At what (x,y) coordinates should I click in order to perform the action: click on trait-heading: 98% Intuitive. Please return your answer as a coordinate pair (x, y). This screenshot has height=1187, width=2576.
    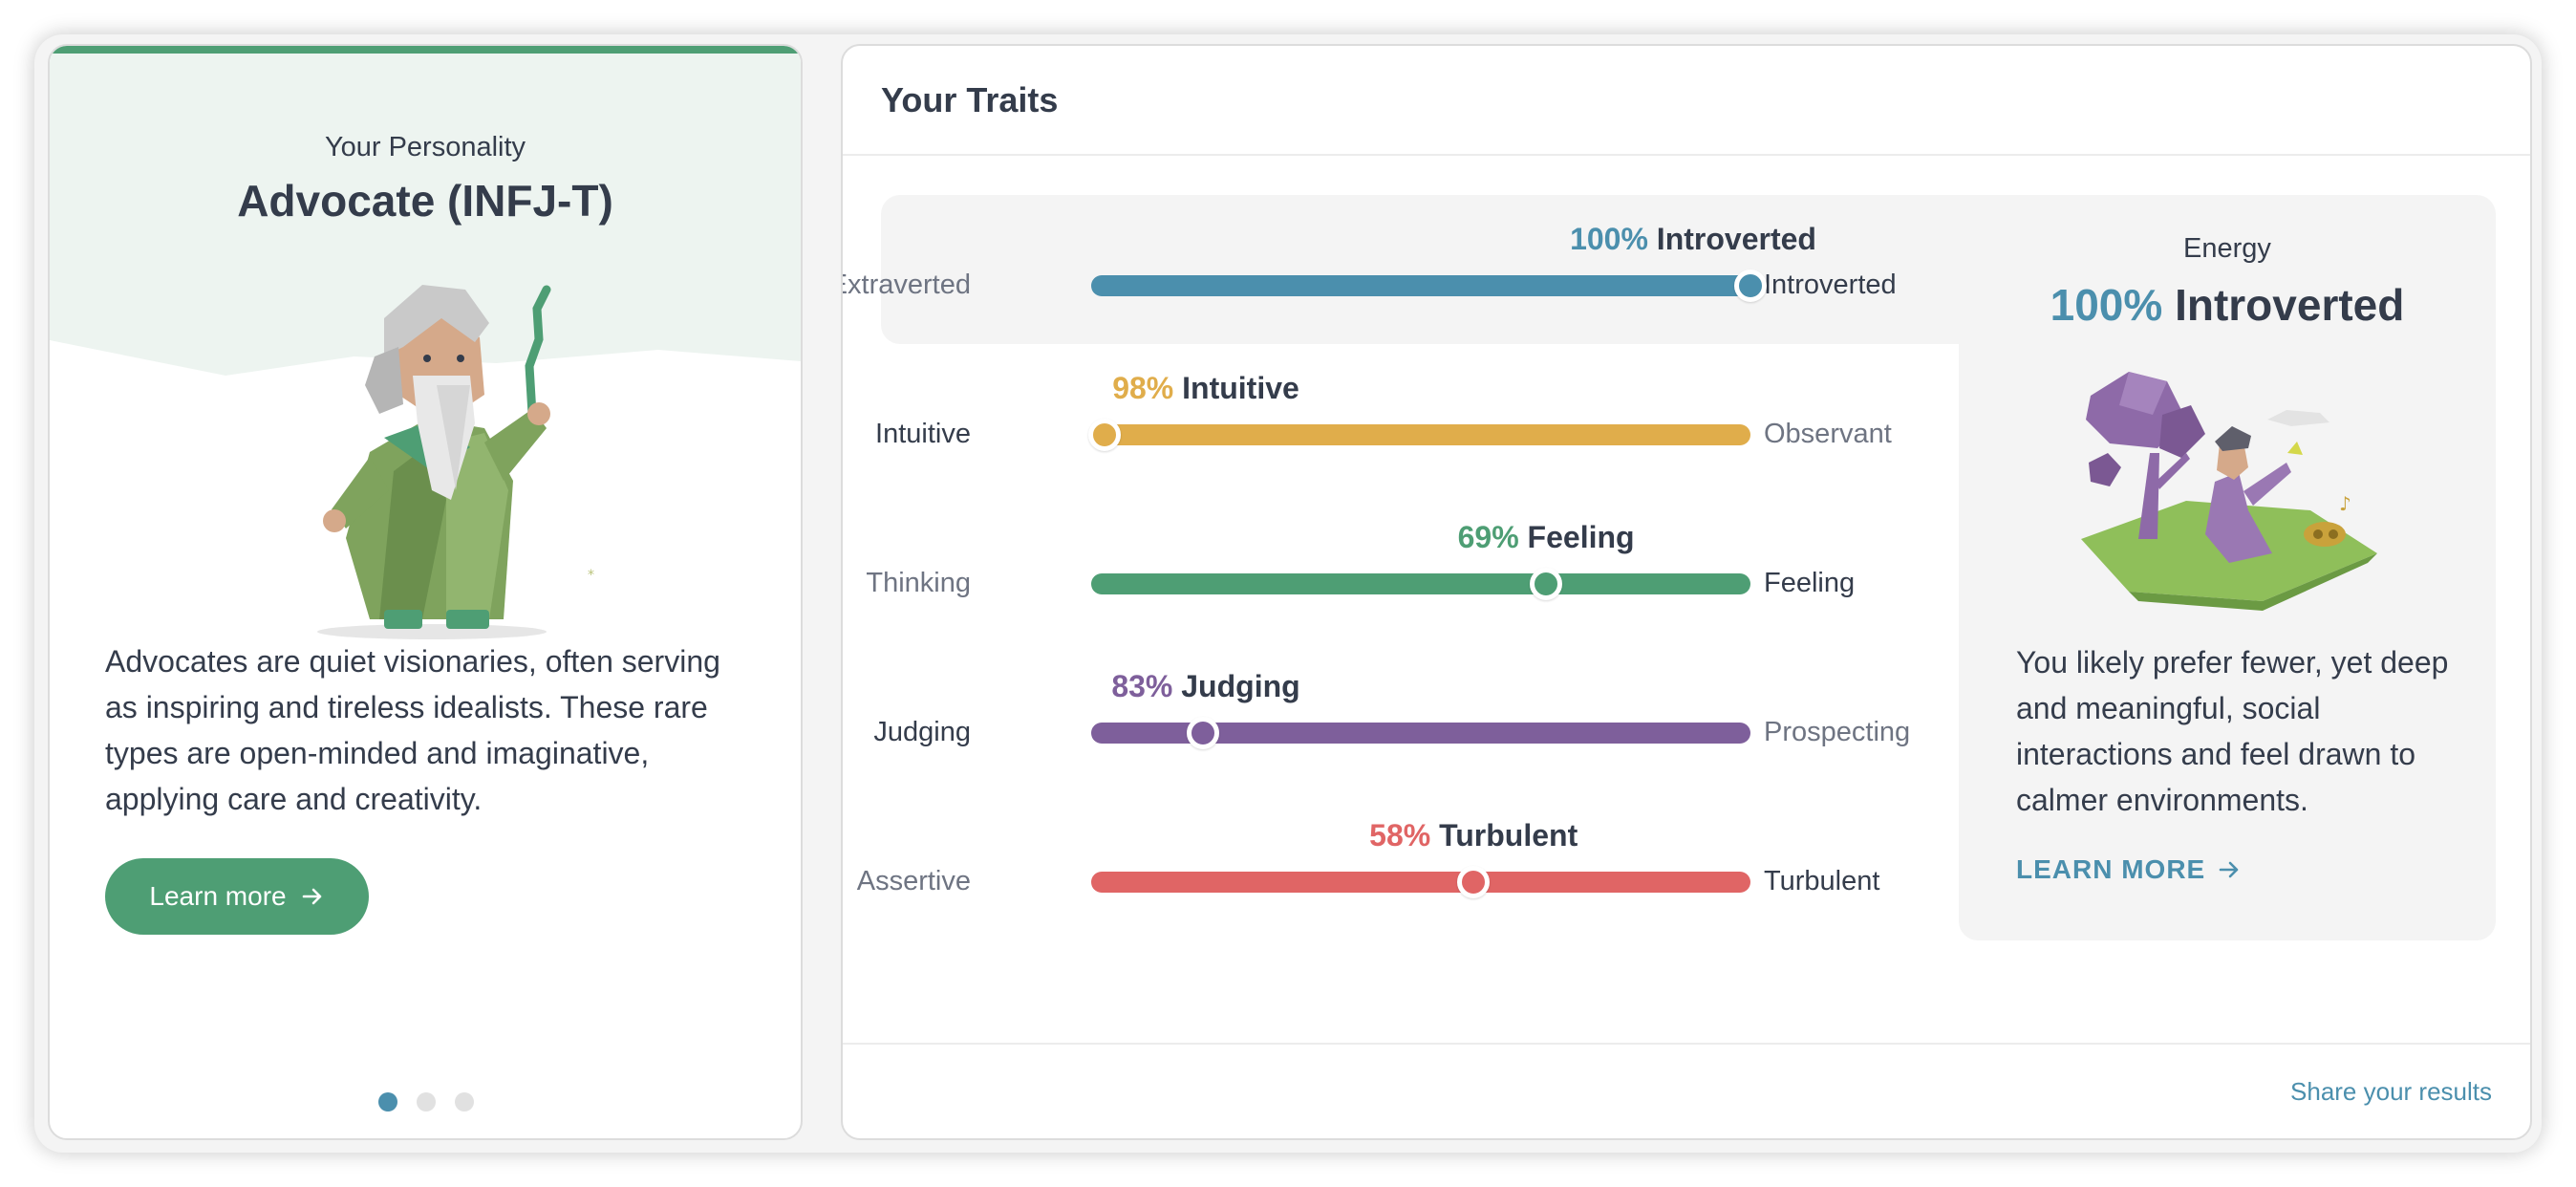
    Looking at the image, I should click on (1205, 388).